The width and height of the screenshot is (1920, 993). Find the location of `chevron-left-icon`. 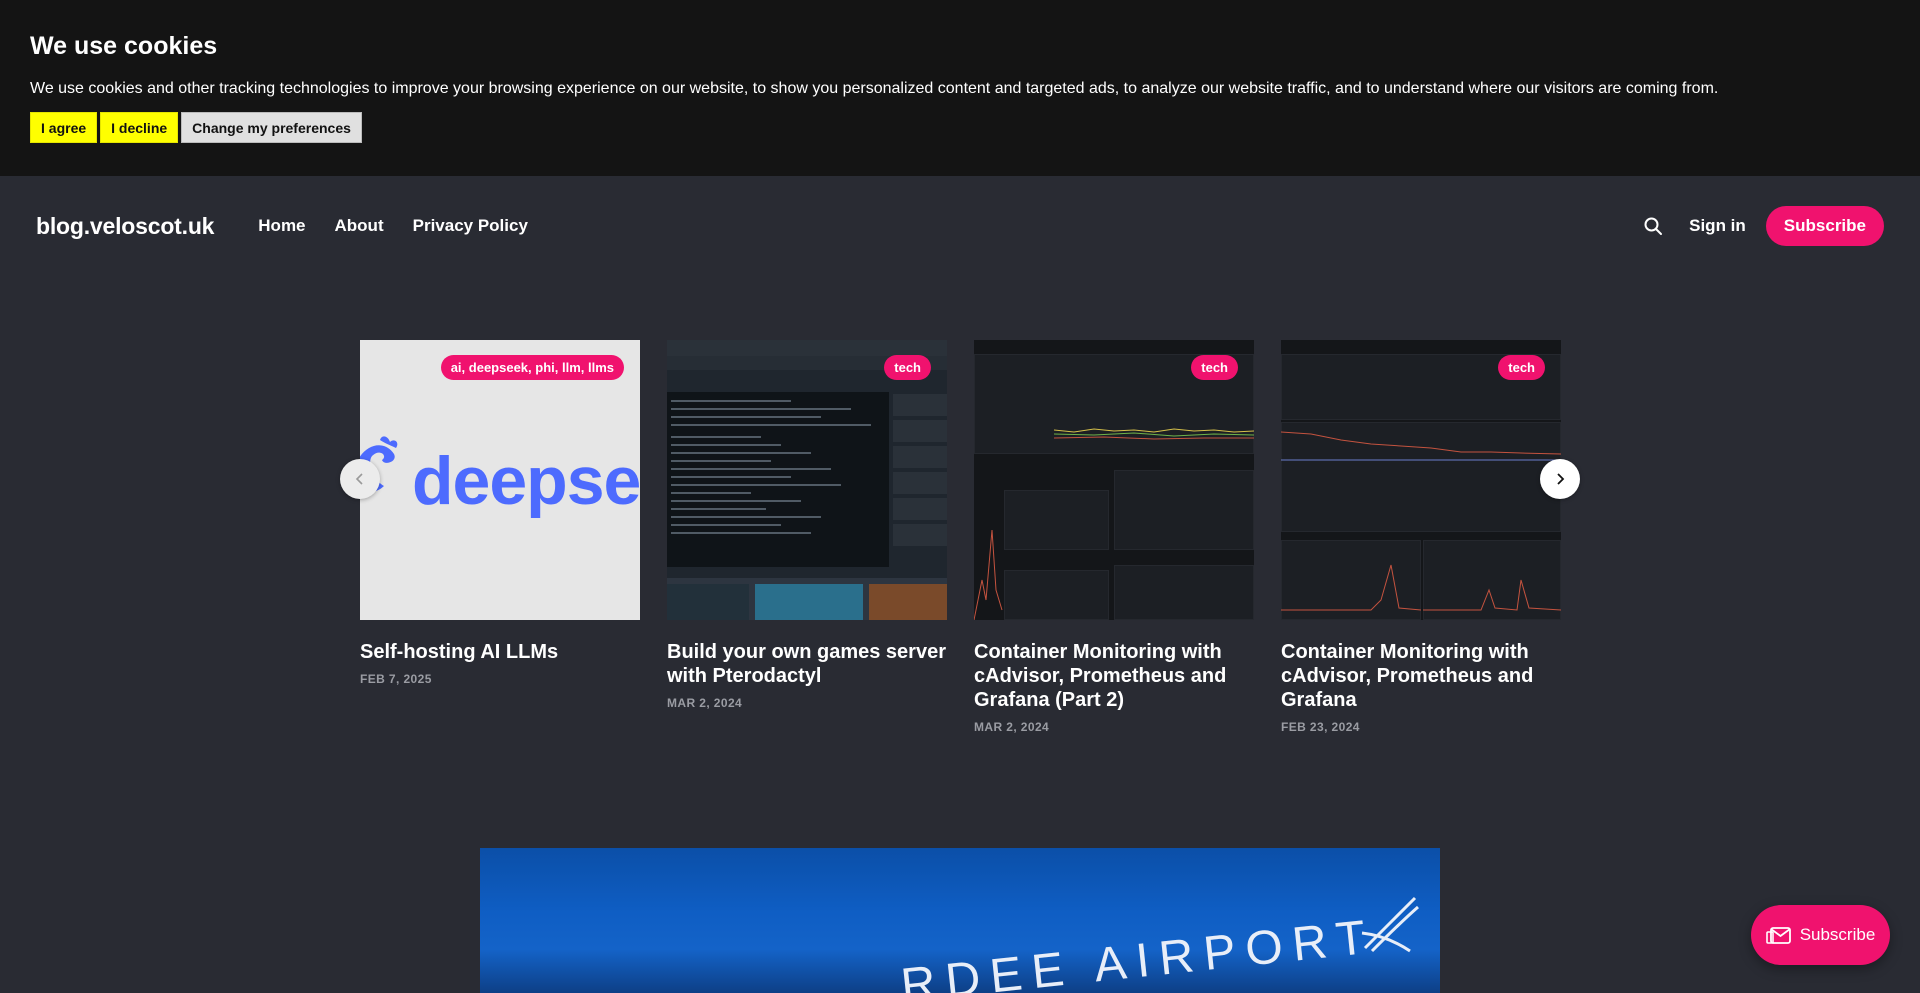

chevron-left-icon is located at coordinates (359, 479).